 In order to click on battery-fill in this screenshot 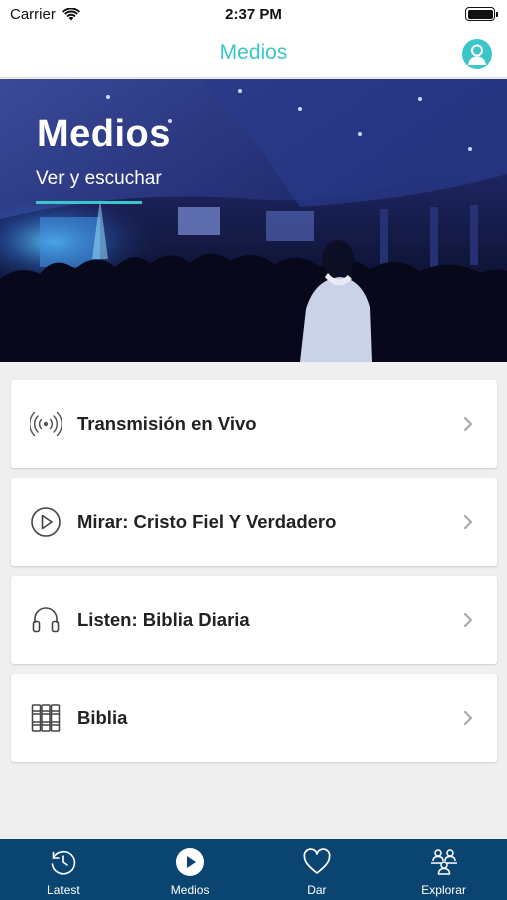, I will do `click(480, 14)`.